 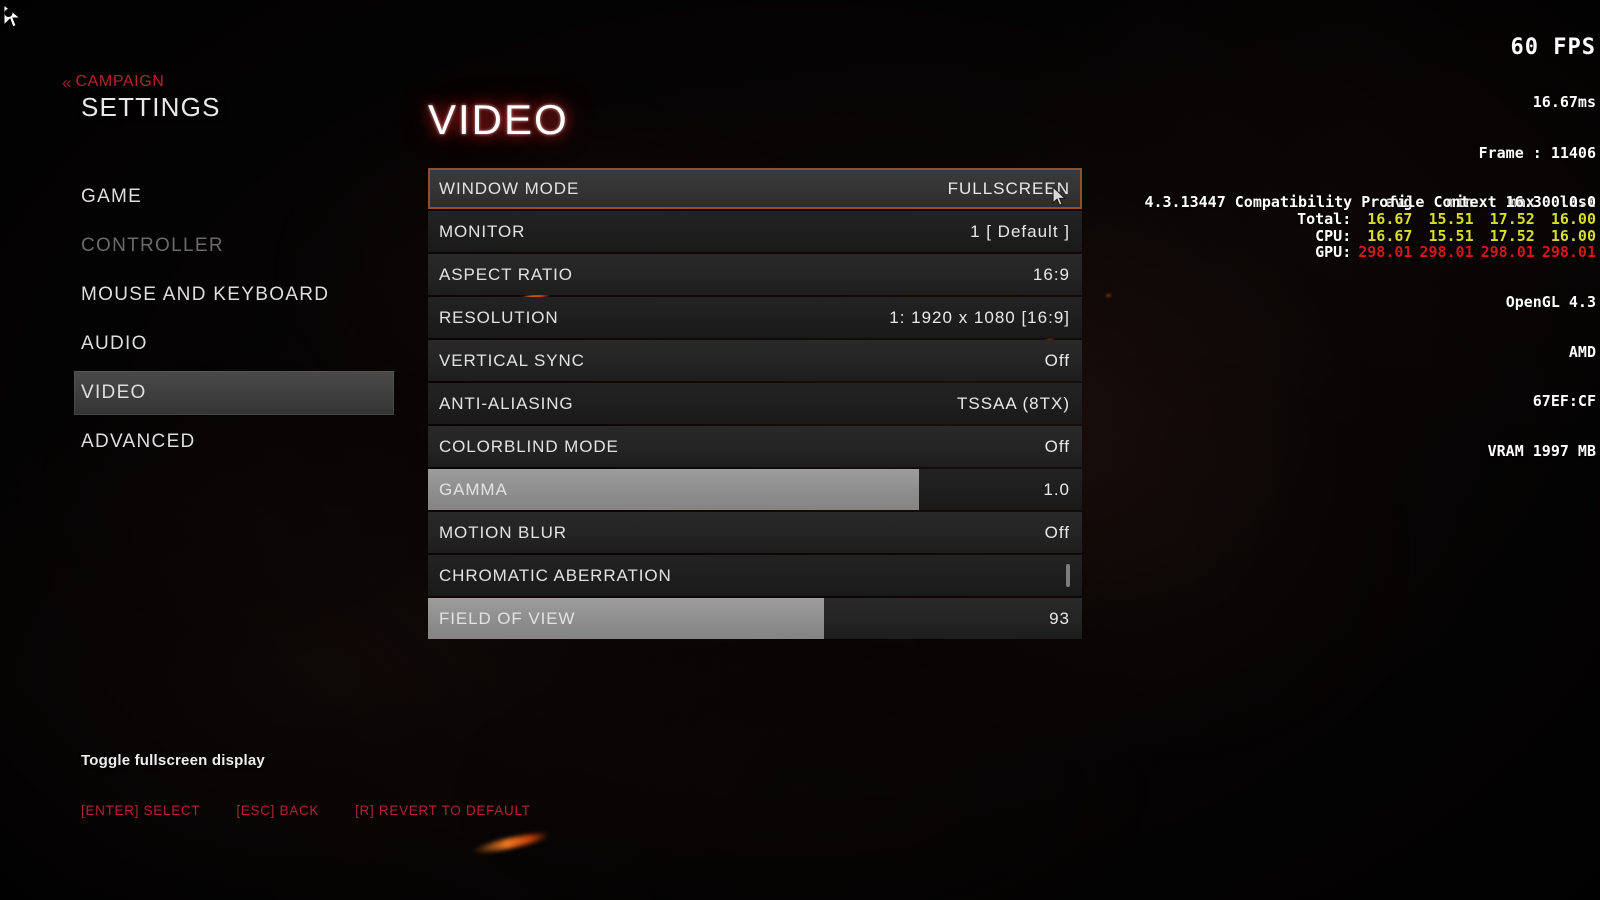 I want to click on setting-row-gamma: GAMMA 1.0, so click(x=755, y=489).